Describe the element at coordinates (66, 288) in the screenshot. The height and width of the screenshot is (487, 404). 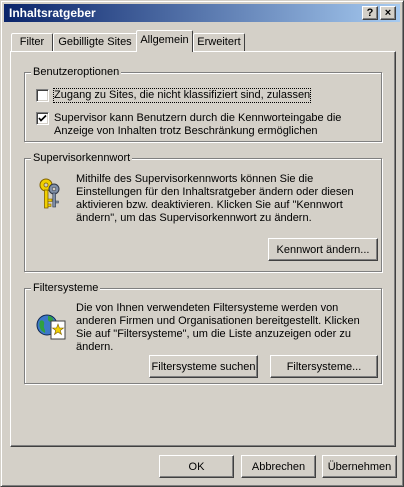
I see `rating-systems-legend: Filtersysteme` at that location.